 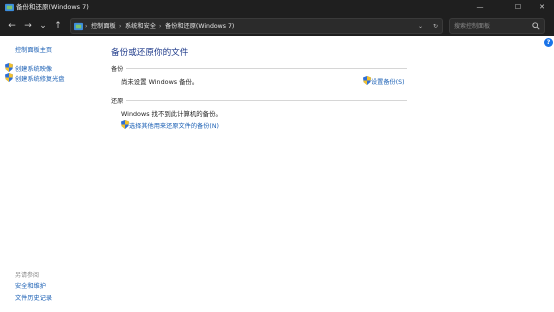 I want to click on search-icon, so click(x=536, y=26).